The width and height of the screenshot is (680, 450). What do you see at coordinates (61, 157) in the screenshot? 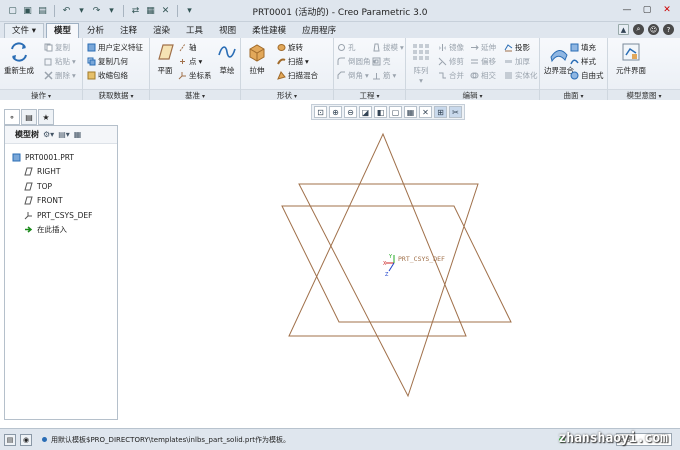
I see `tree-node-part: PRT0001.PRT` at bounding box center [61, 157].